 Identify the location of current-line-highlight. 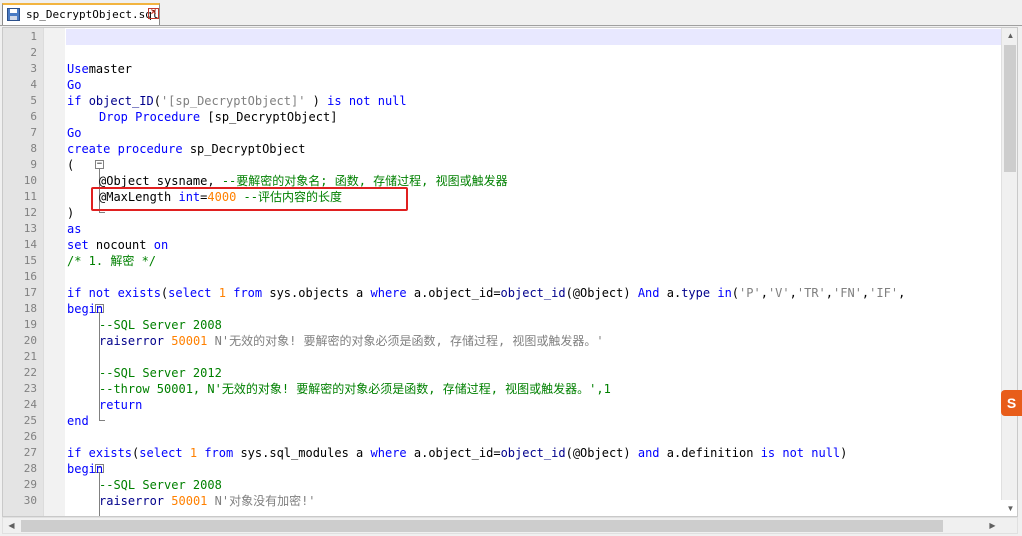
(533, 37).